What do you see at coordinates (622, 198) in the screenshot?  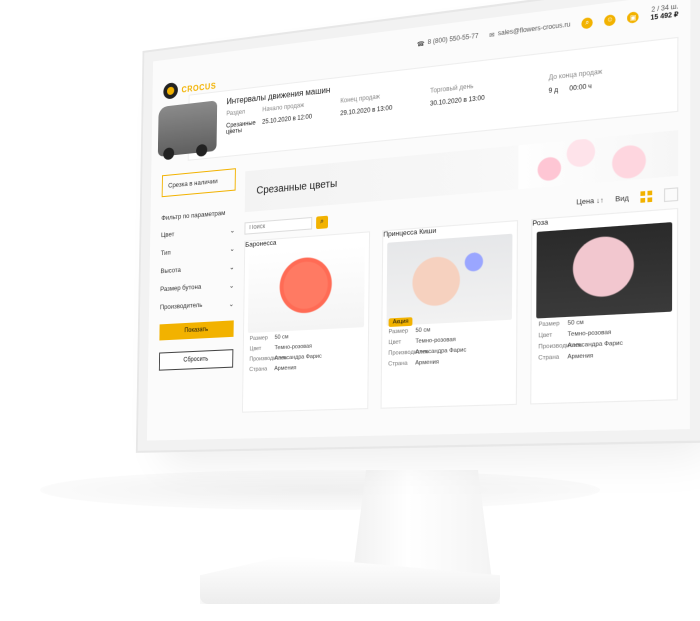 I see `view-label: Вид` at bounding box center [622, 198].